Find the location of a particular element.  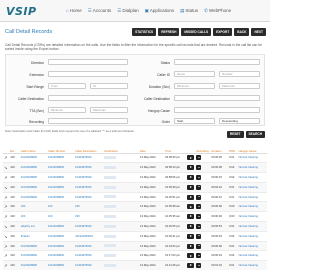

missed-calls-button: MISSED CALLS is located at coordinates (196, 32).